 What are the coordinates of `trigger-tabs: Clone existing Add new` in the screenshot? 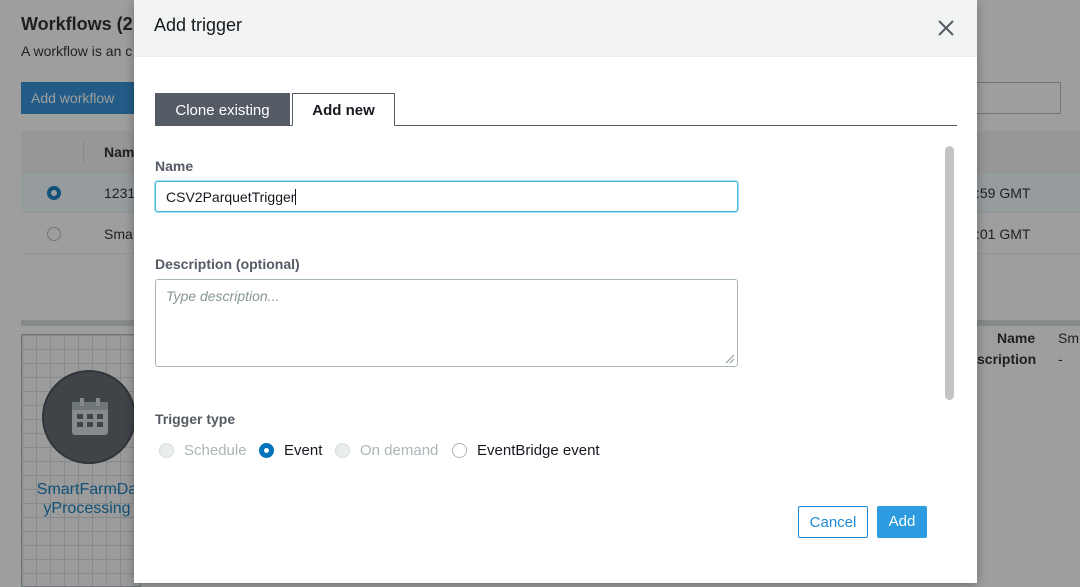 It's located at (556, 109).